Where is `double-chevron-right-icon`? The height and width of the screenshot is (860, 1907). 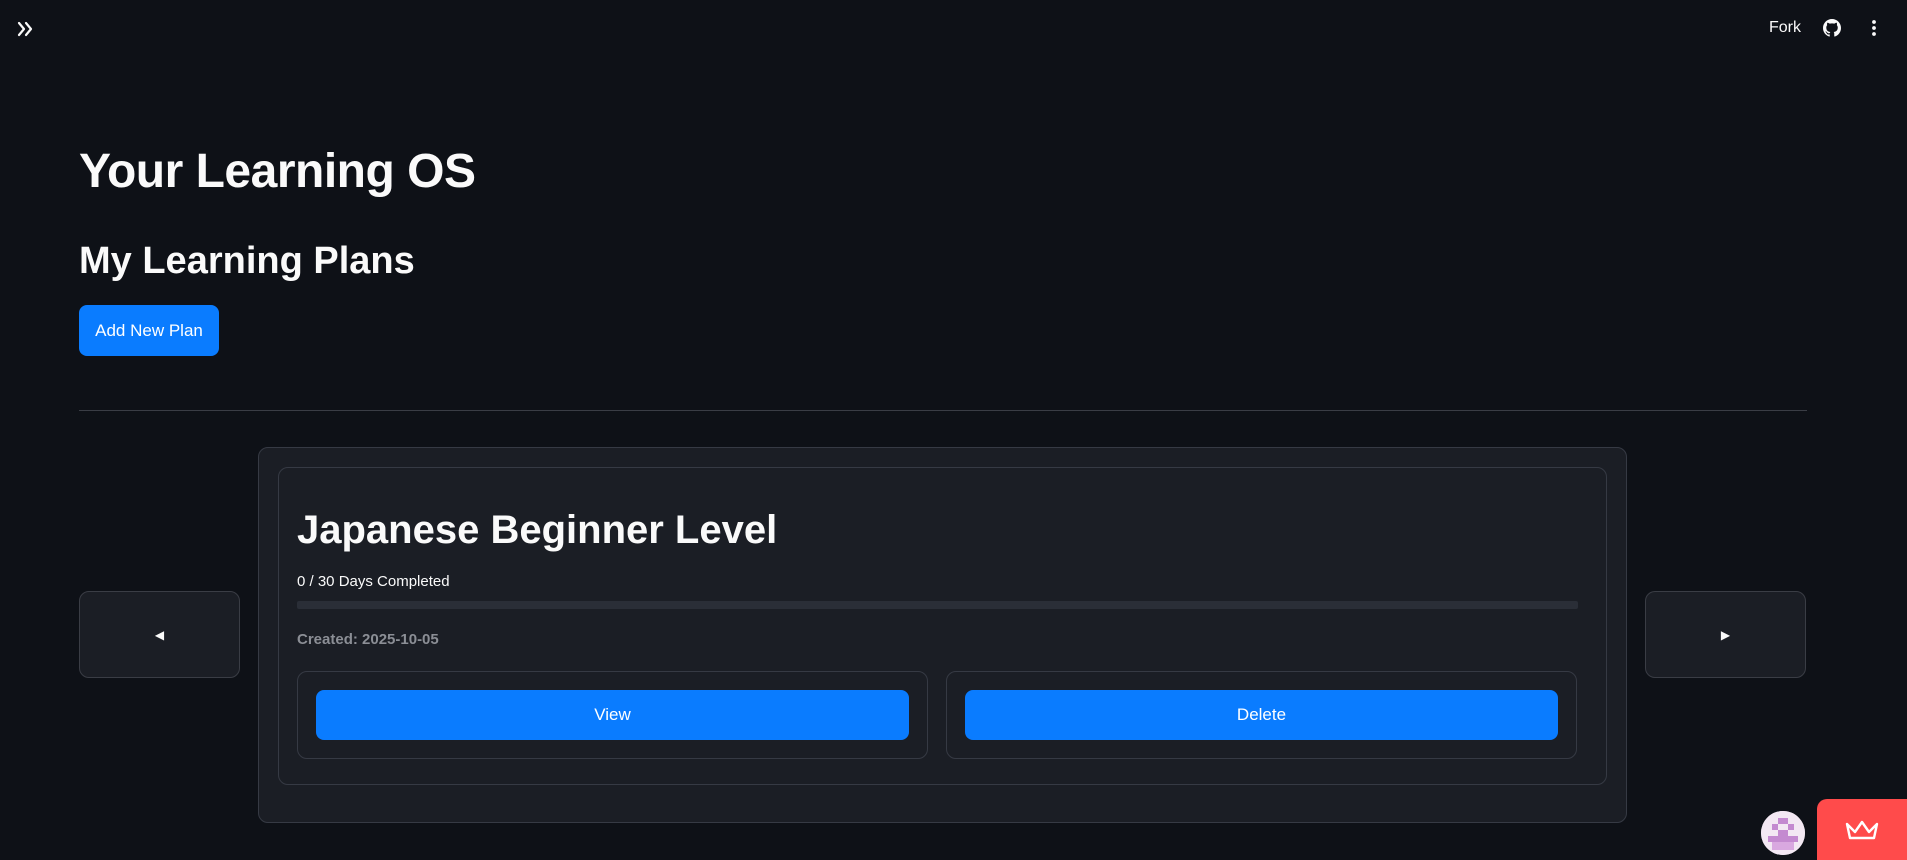 double-chevron-right-icon is located at coordinates (25, 29).